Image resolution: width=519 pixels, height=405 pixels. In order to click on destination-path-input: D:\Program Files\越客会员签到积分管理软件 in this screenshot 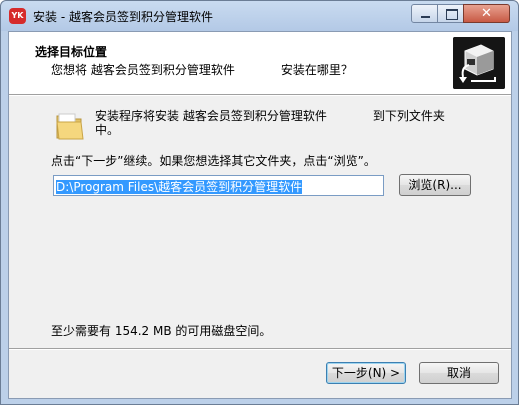, I will do `click(218, 185)`.